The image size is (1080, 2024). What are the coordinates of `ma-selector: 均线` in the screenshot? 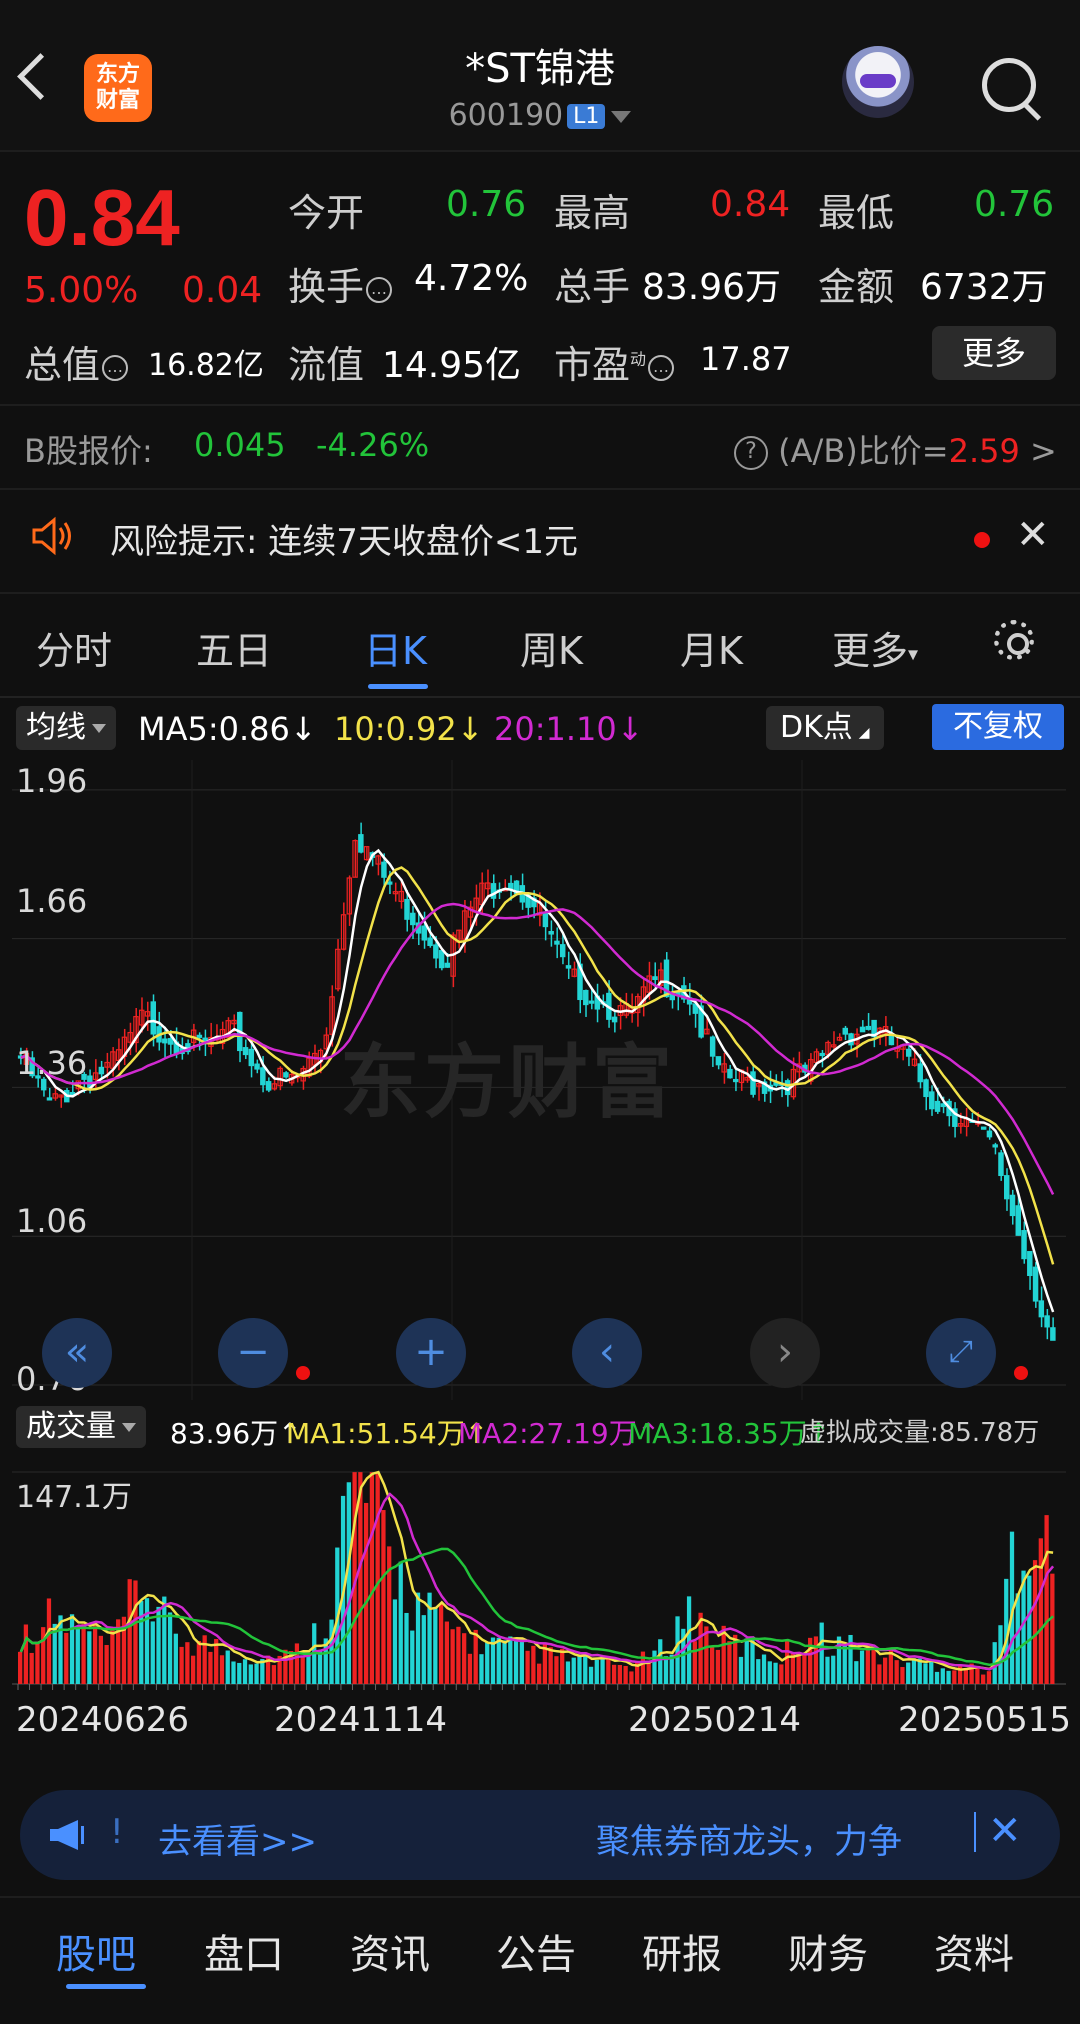 It's located at (66, 728).